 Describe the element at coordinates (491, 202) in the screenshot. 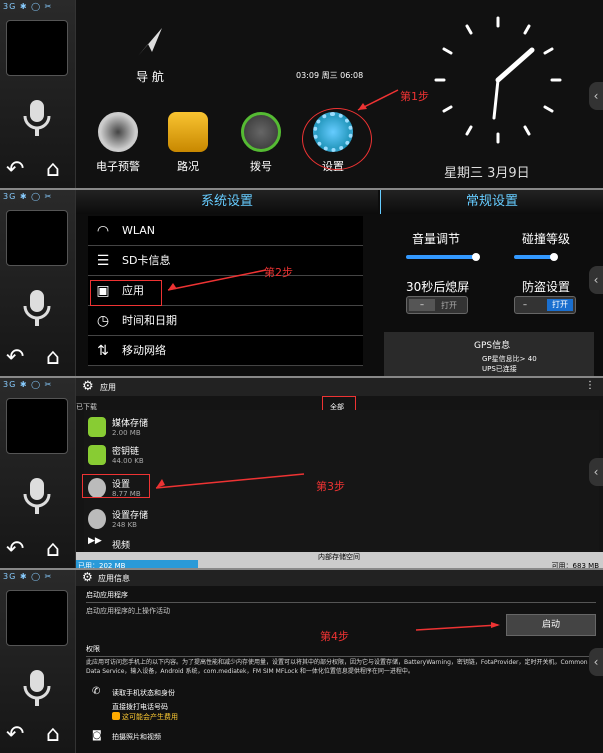

I see `general-settings-title: 常规设置` at that location.